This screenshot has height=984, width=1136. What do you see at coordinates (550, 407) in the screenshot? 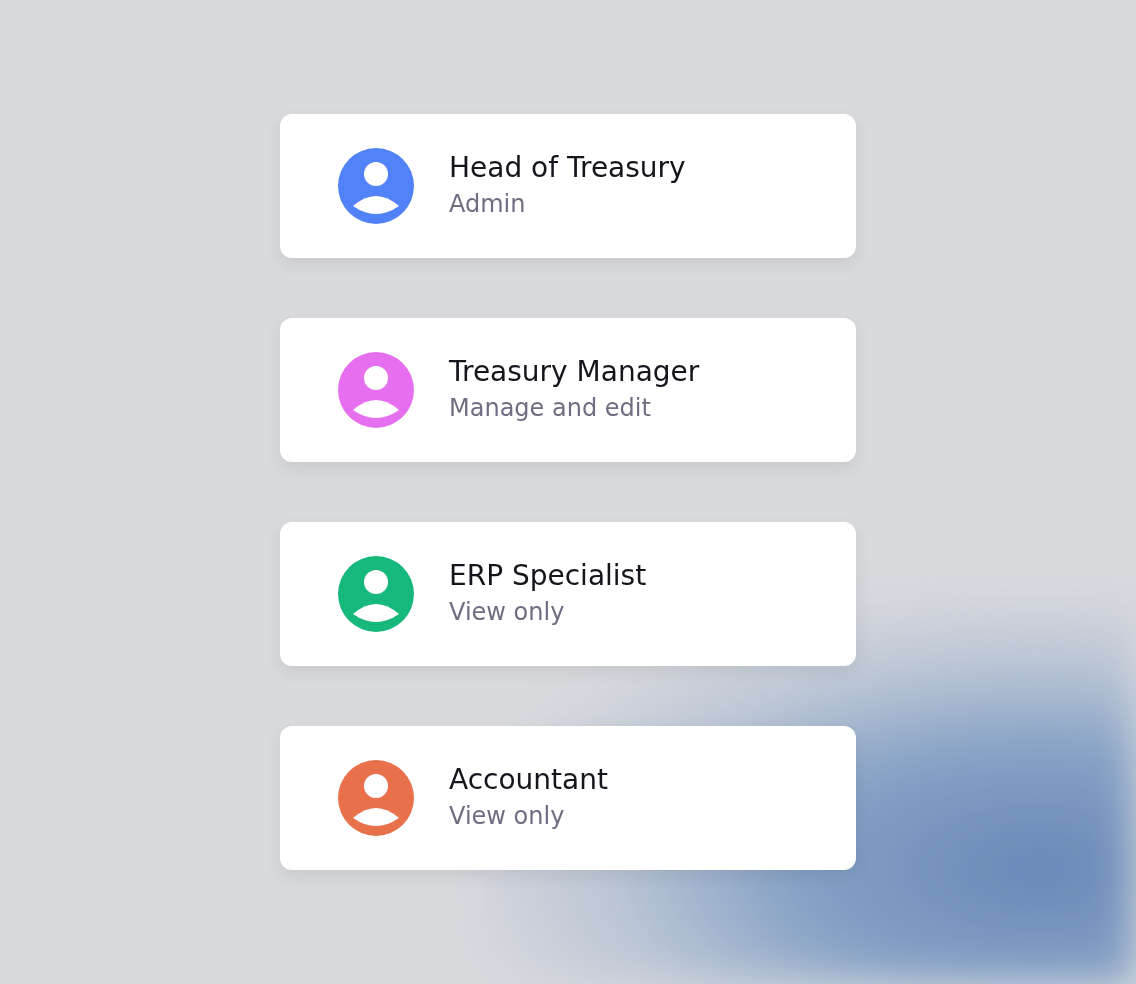
I see `permission-label: Manage and edit` at bounding box center [550, 407].